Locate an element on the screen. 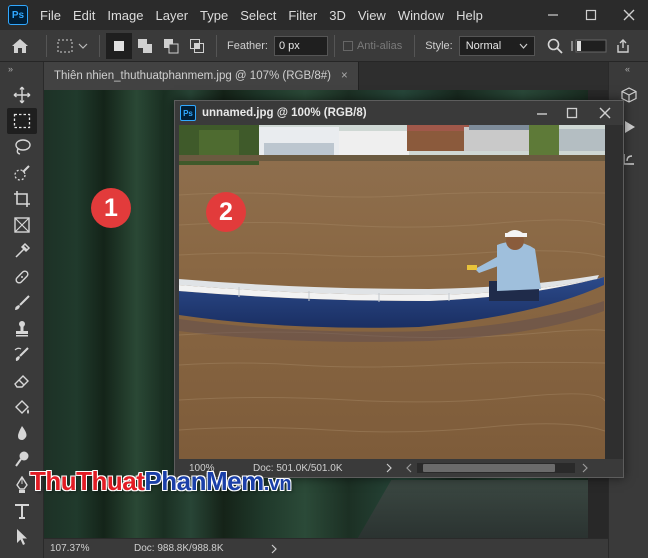 The width and height of the screenshot is (648, 558). type-tool is located at coordinates (22, 511).